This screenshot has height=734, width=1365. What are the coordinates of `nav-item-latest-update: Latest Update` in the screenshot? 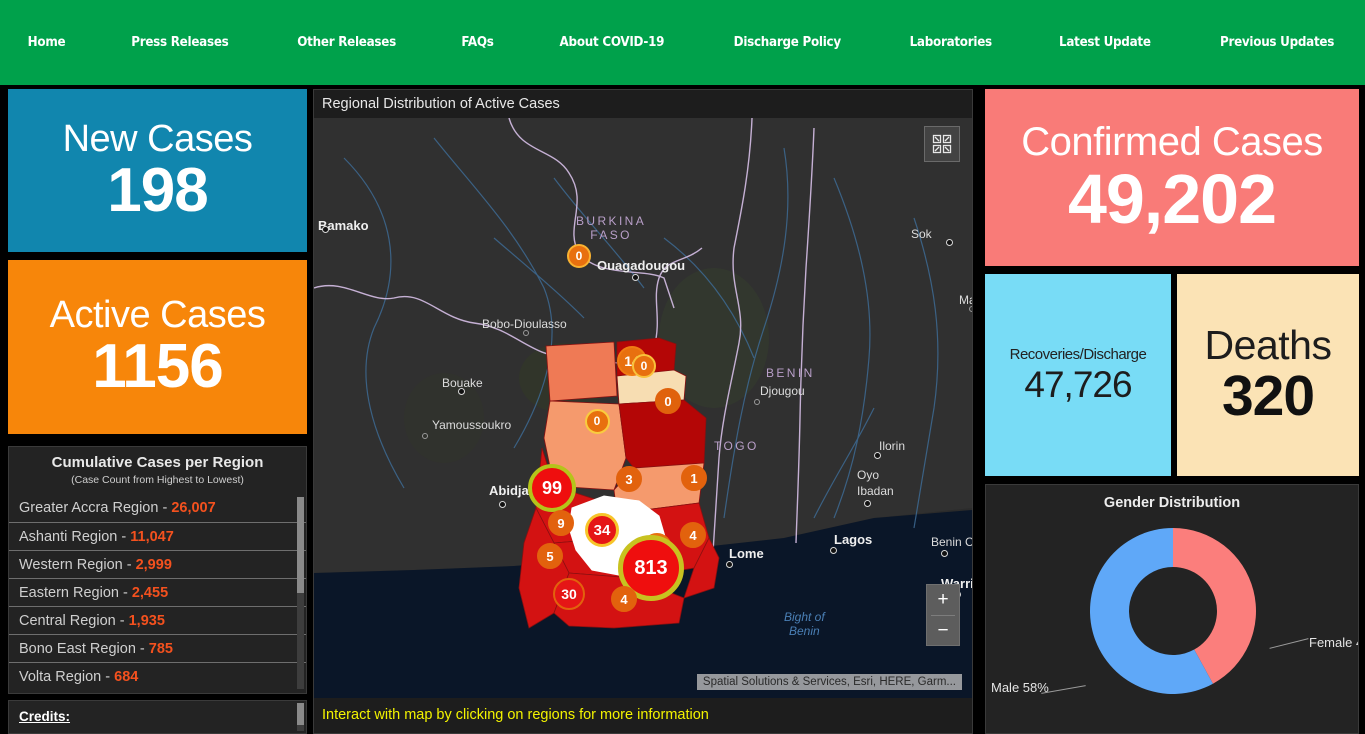 It's located at (1105, 42).